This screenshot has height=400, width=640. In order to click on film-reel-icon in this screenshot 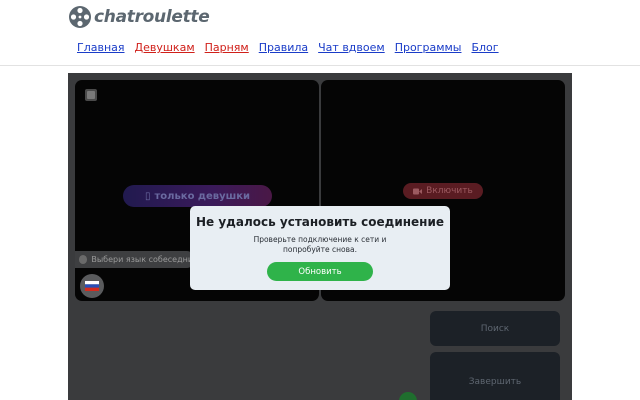, I will do `click(80, 17)`.